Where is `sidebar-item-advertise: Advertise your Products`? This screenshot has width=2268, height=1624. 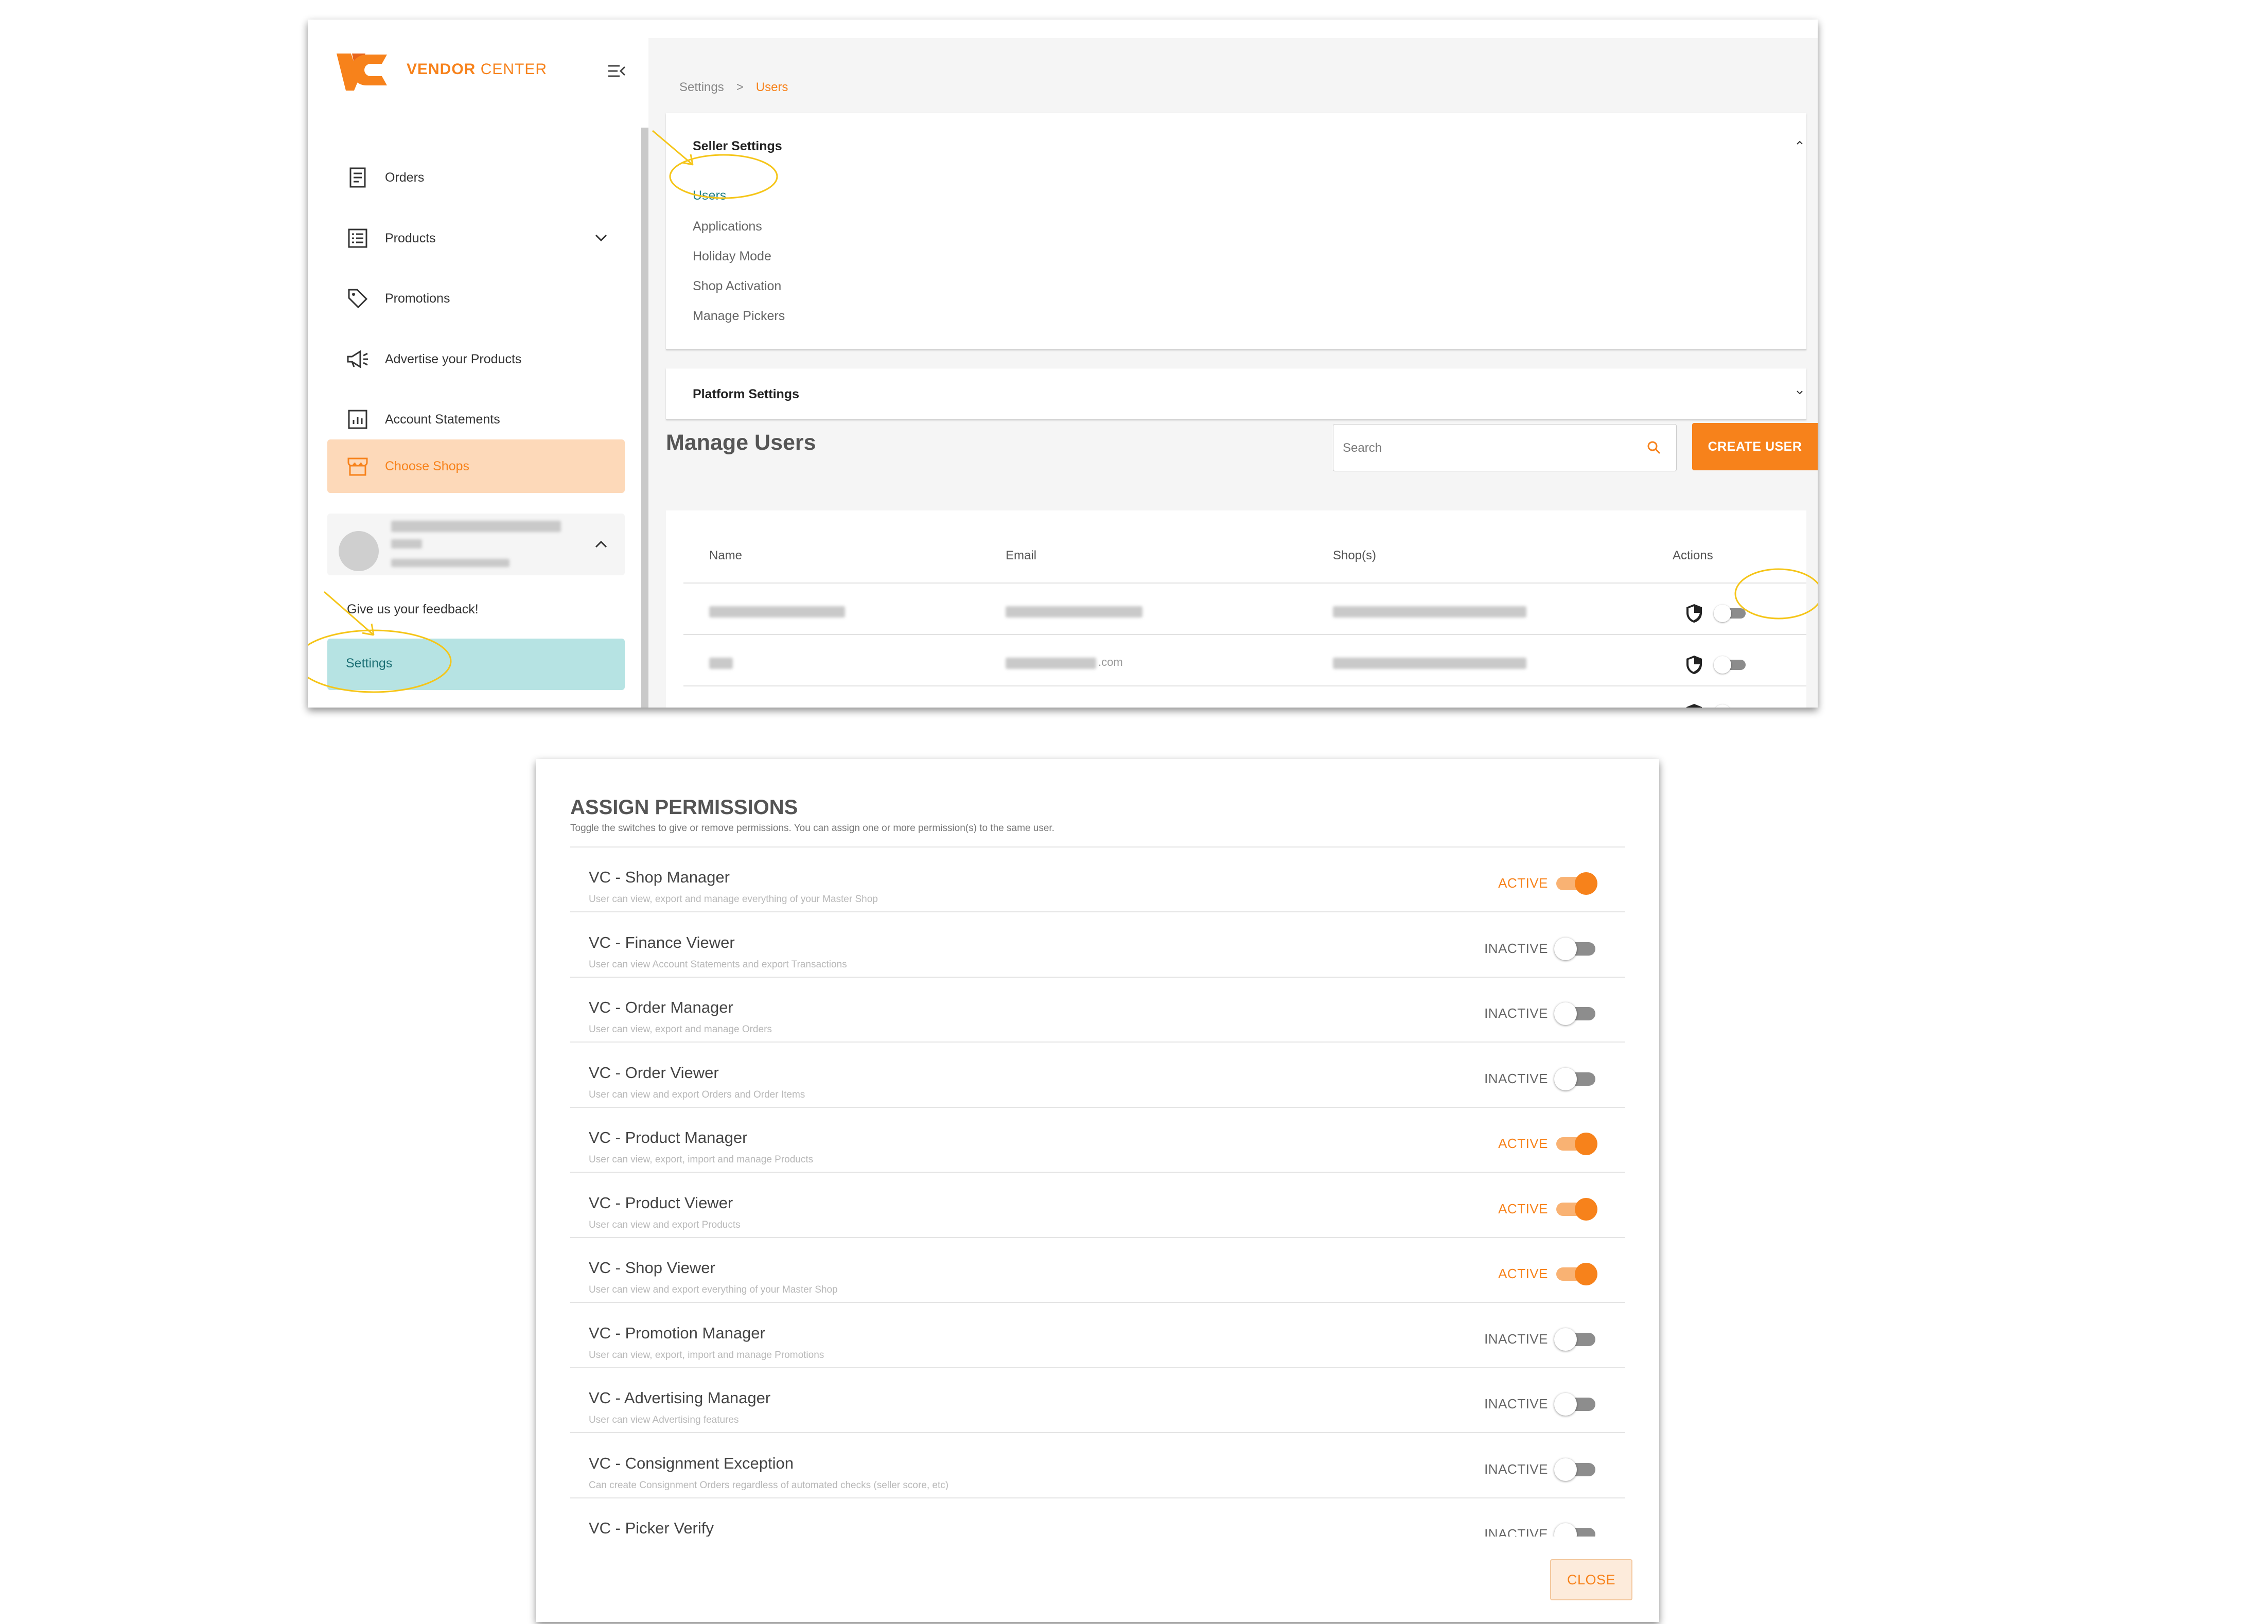 sidebar-item-advertise: Advertise your Products is located at coordinates (476, 359).